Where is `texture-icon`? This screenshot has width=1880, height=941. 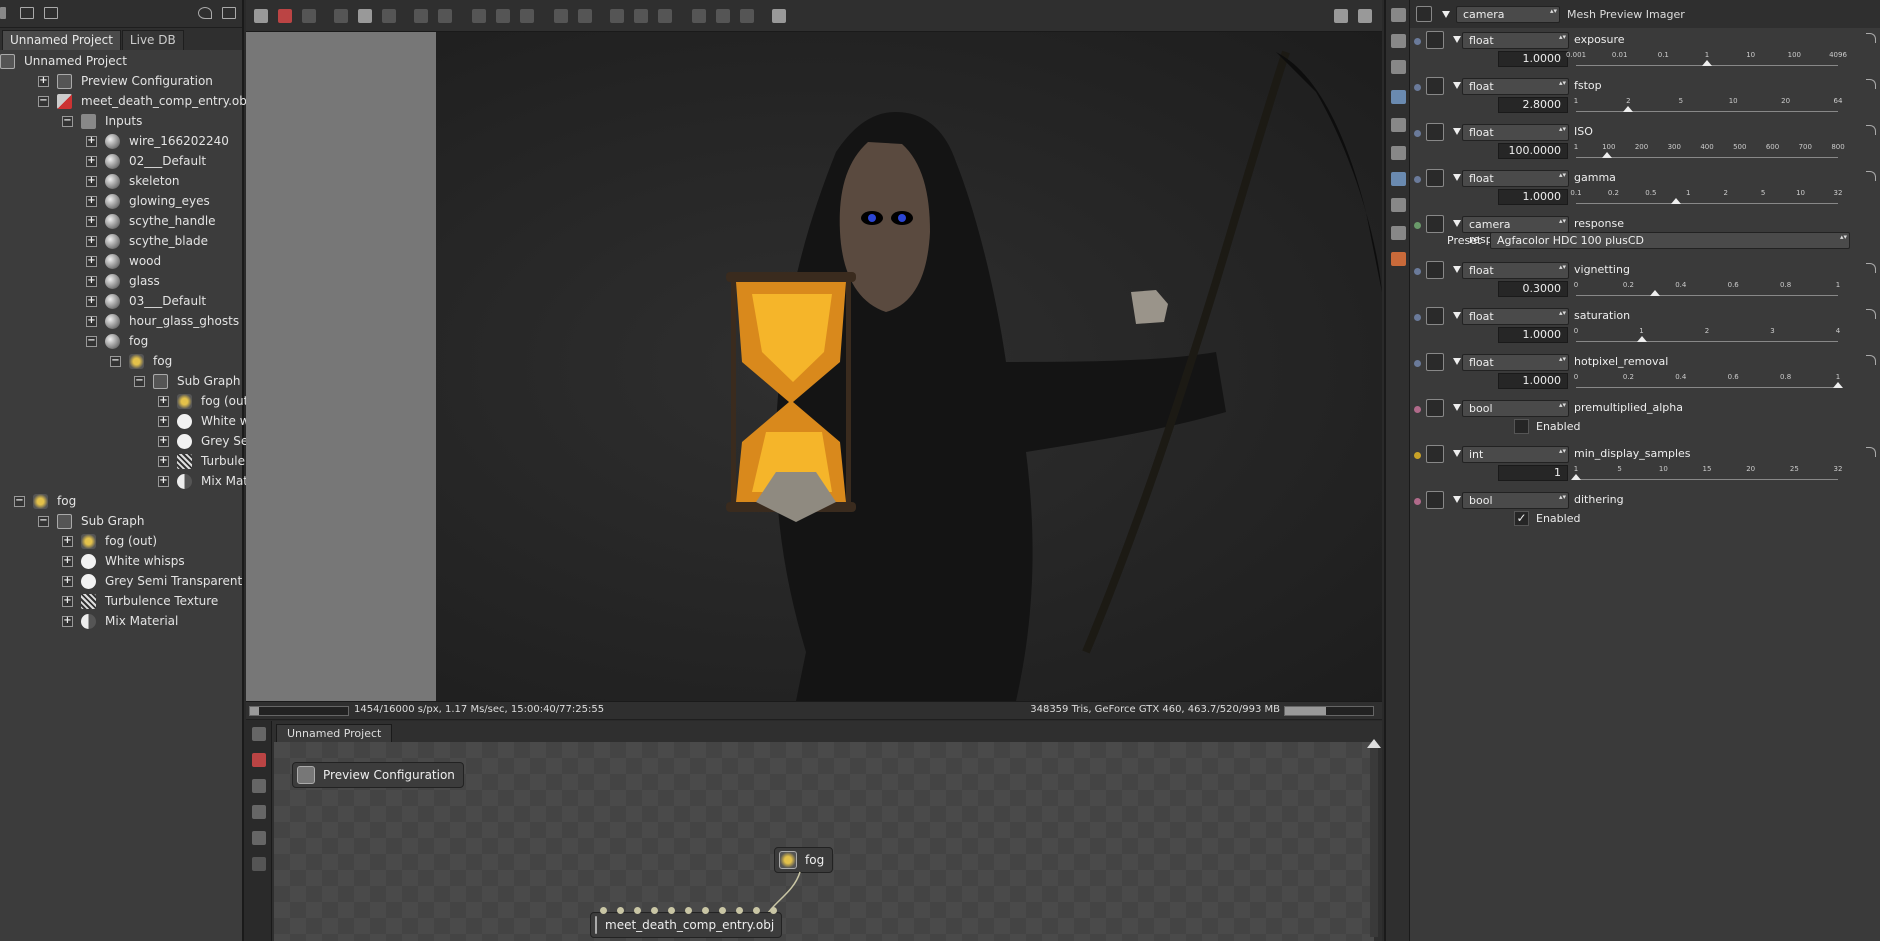
texture-icon is located at coordinates (1398, 233).